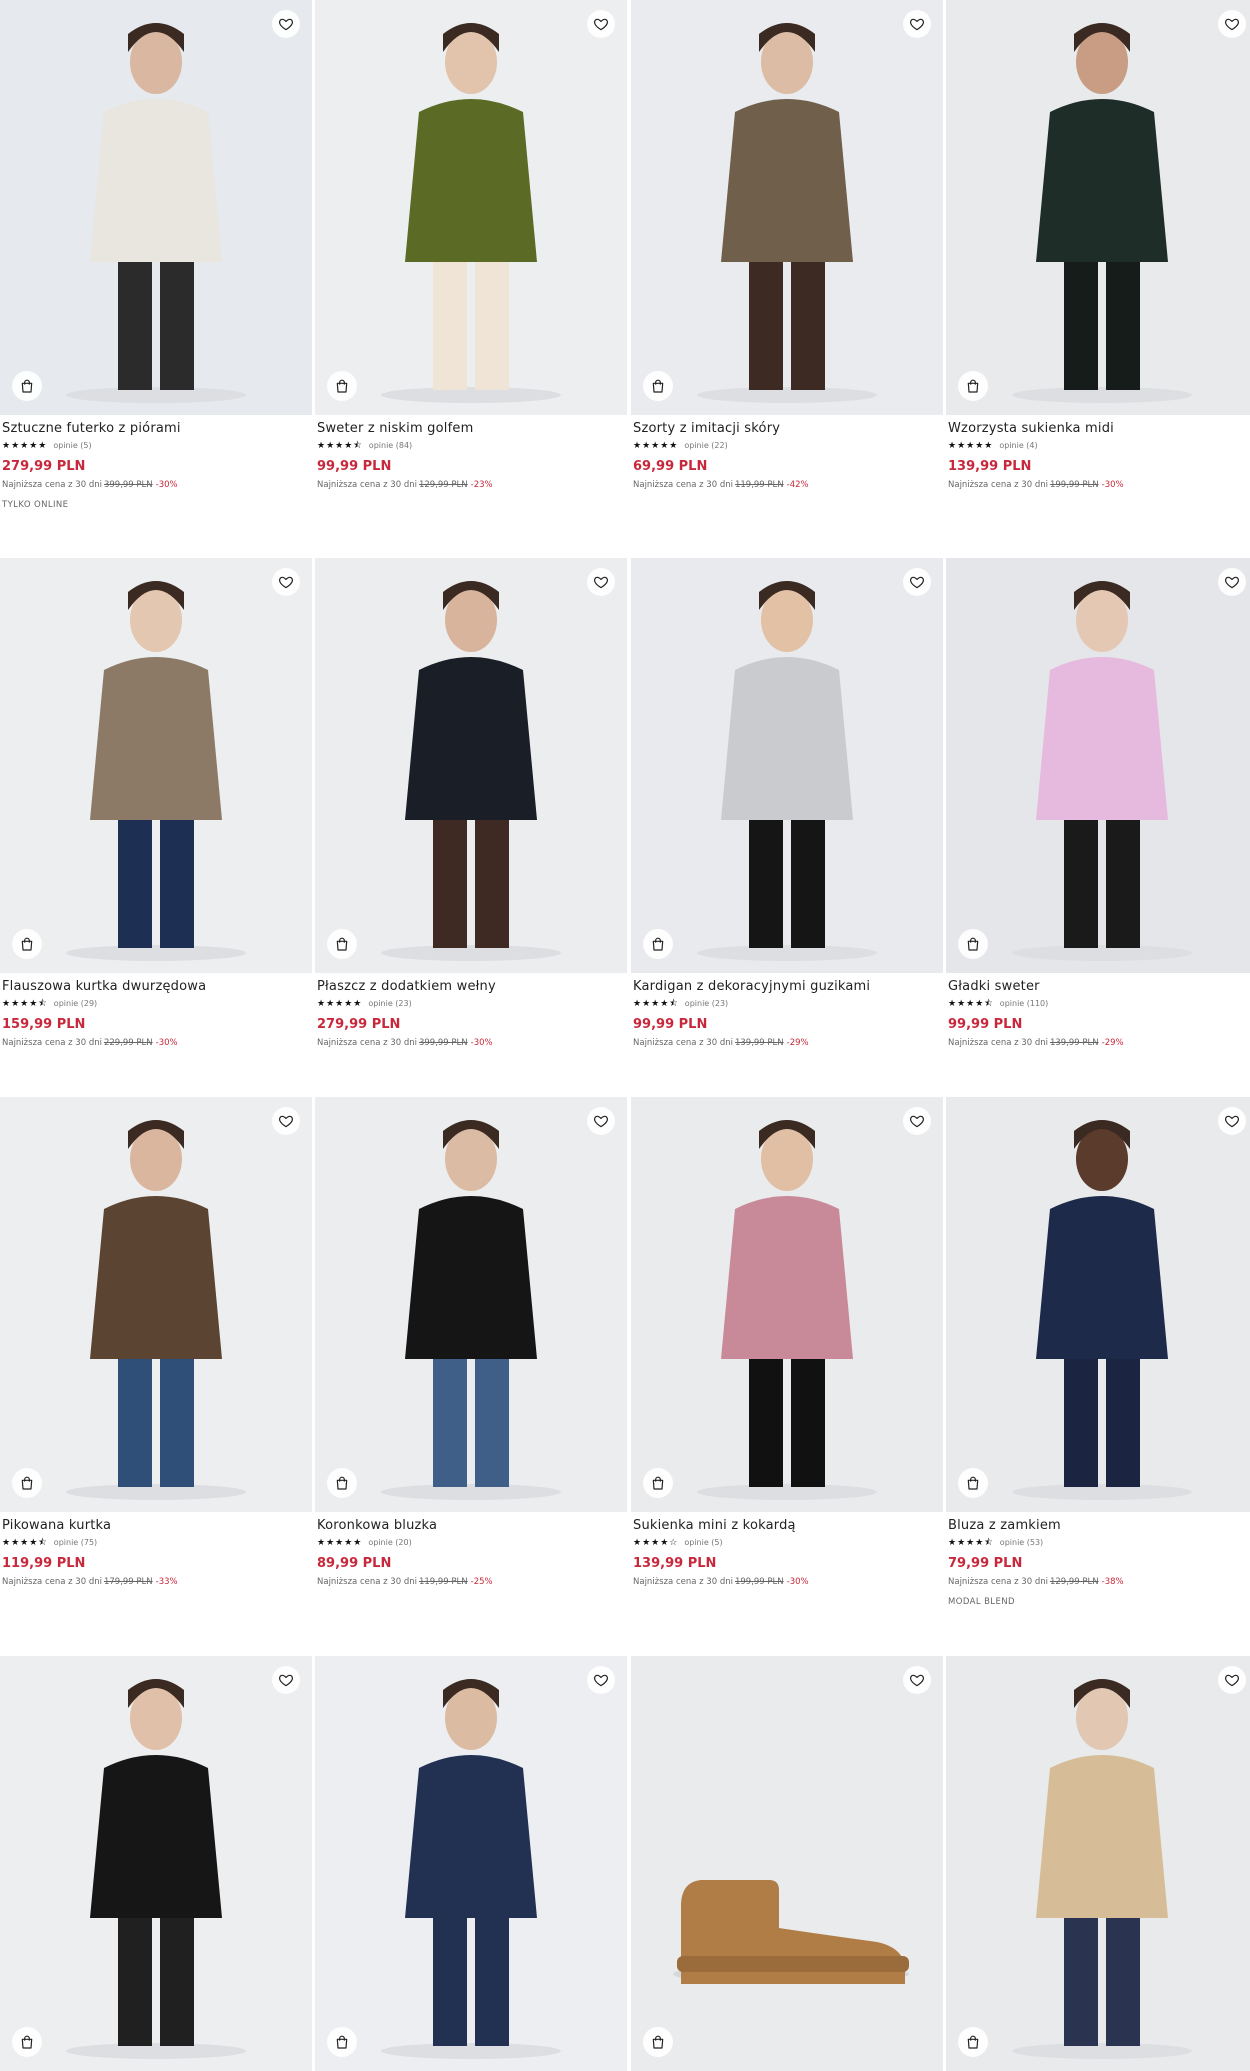  What do you see at coordinates (990, 466) in the screenshot?
I see `current-price: 139,99 PLN` at bounding box center [990, 466].